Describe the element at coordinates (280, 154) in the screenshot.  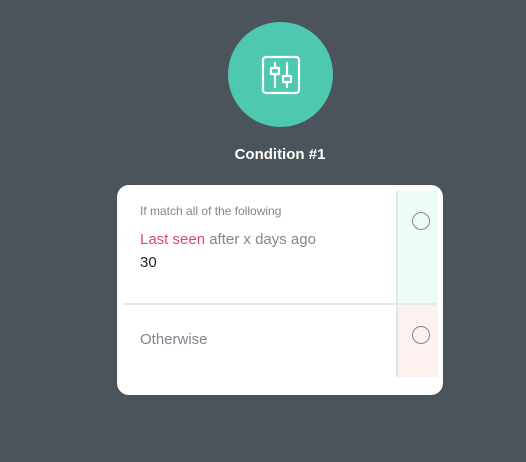
I see `node-title: Condition #1` at that location.